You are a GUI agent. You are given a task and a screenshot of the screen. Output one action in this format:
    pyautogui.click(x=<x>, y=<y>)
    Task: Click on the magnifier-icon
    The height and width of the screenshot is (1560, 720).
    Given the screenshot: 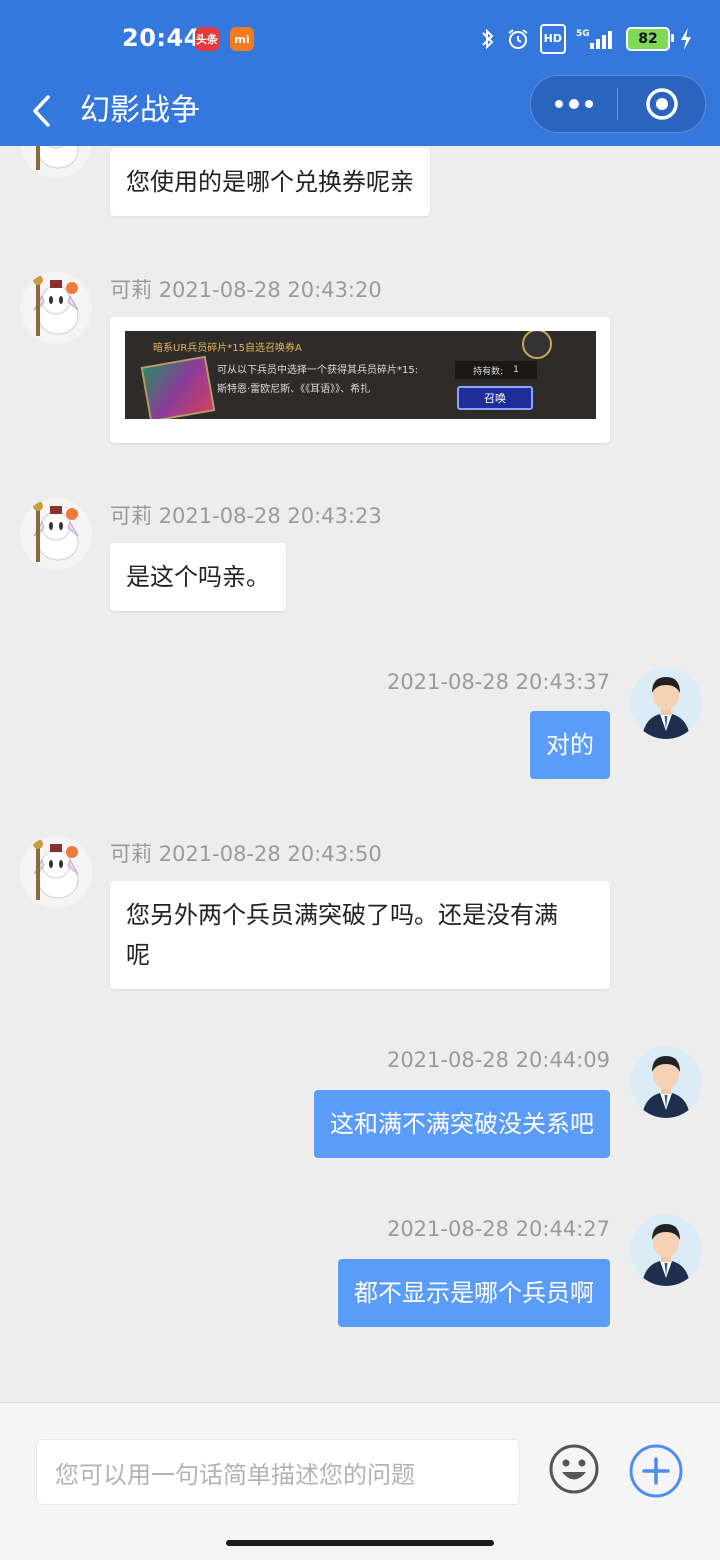 What is the action you would take?
    pyautogui.click(x=537, y=345)
    